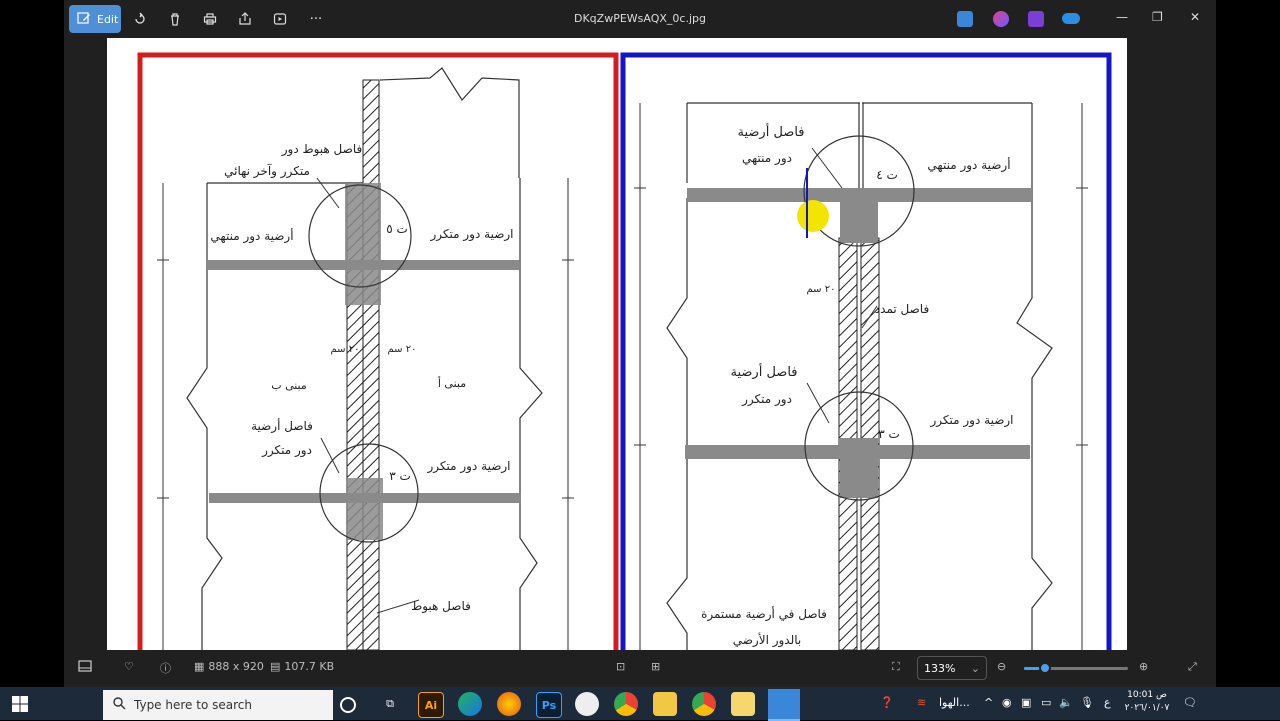 The width and height of the screenshot is (1280, 721). Describe the element at coordinates (549, 705) in the screenshot. I see `photoshop-icon: Ps` at that location.